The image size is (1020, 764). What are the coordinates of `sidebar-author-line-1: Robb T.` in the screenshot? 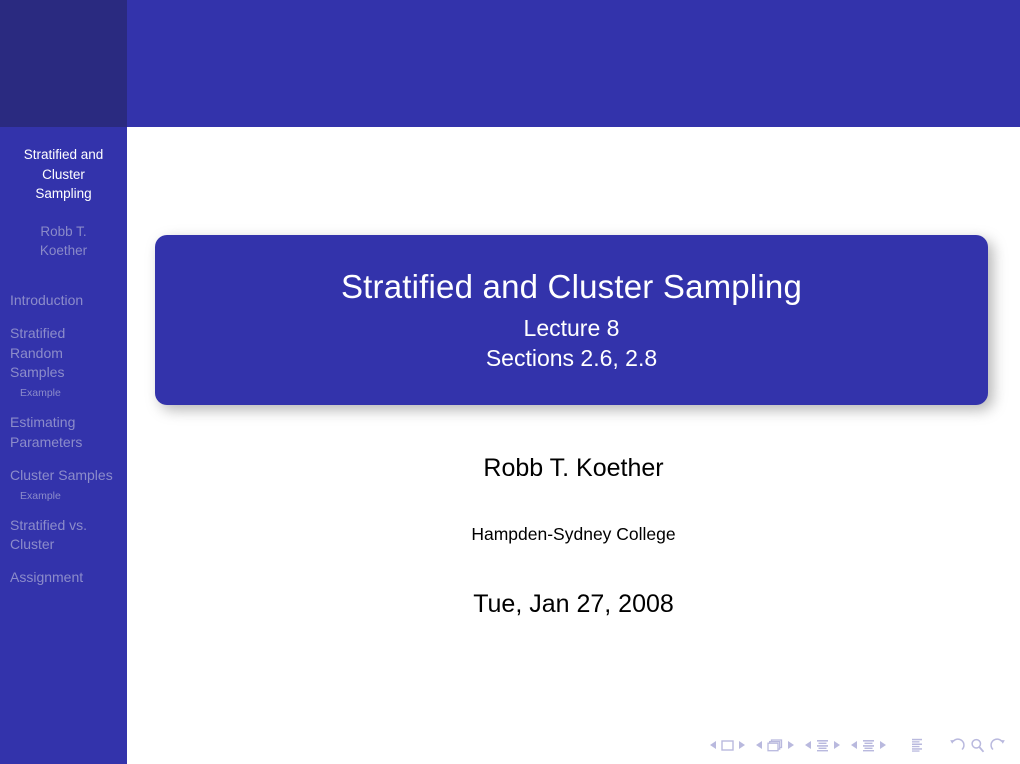 It's located at (63, 231).